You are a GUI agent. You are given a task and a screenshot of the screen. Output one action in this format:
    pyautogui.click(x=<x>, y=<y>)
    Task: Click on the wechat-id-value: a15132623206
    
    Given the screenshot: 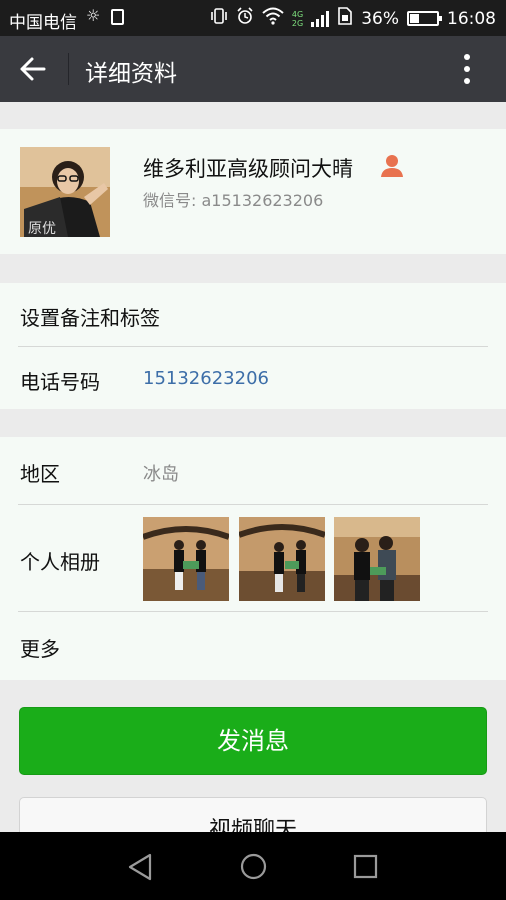 What is the action you would take?
    pyautogui.click(x=262, y=200)
    